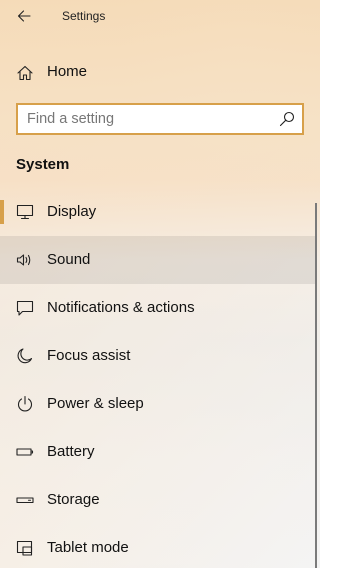 The height and width of the screenshot is (568, 338). I want to click on nav-item-notifications: Notifications & actions, so click(158, 308).